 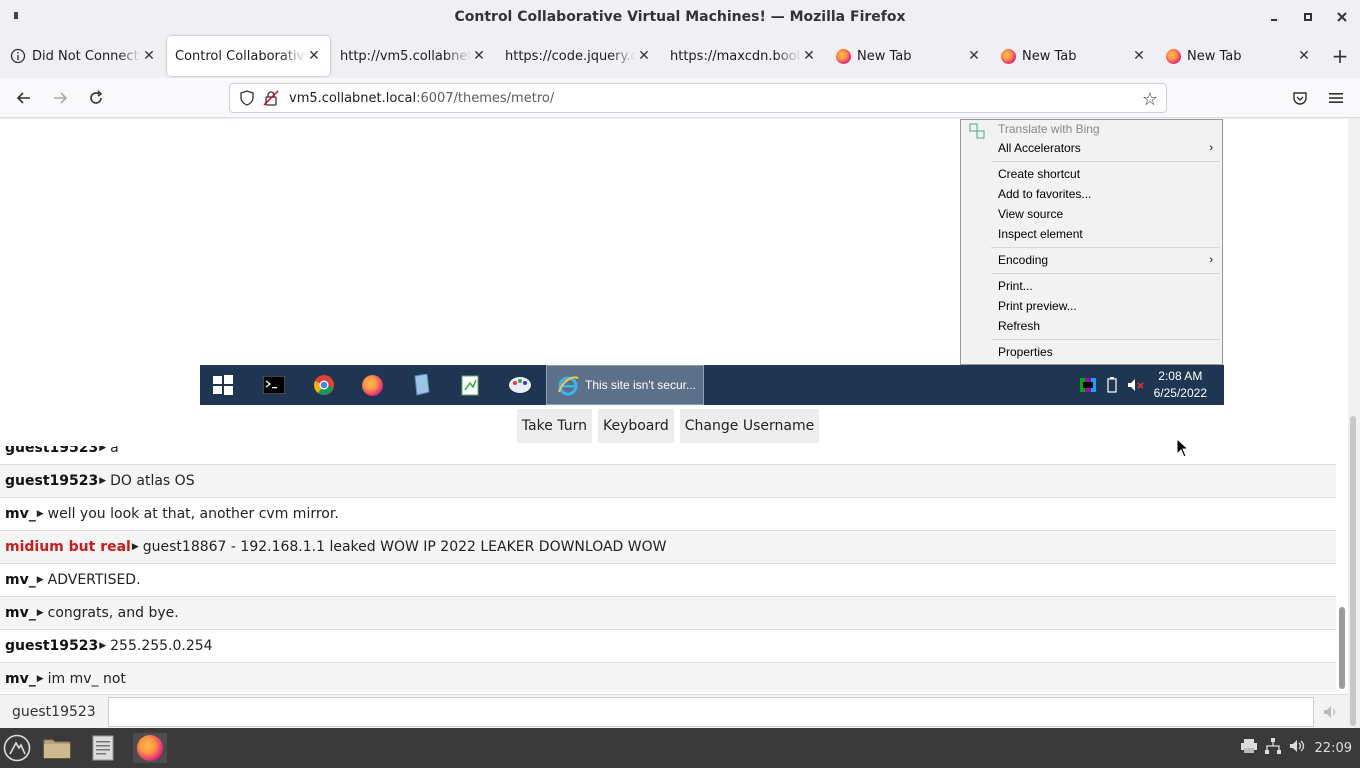 What do you see at coordinates (1088, 385) in the screenshot?
I see `color-grid-icon` at bounding box center [1088, 385].